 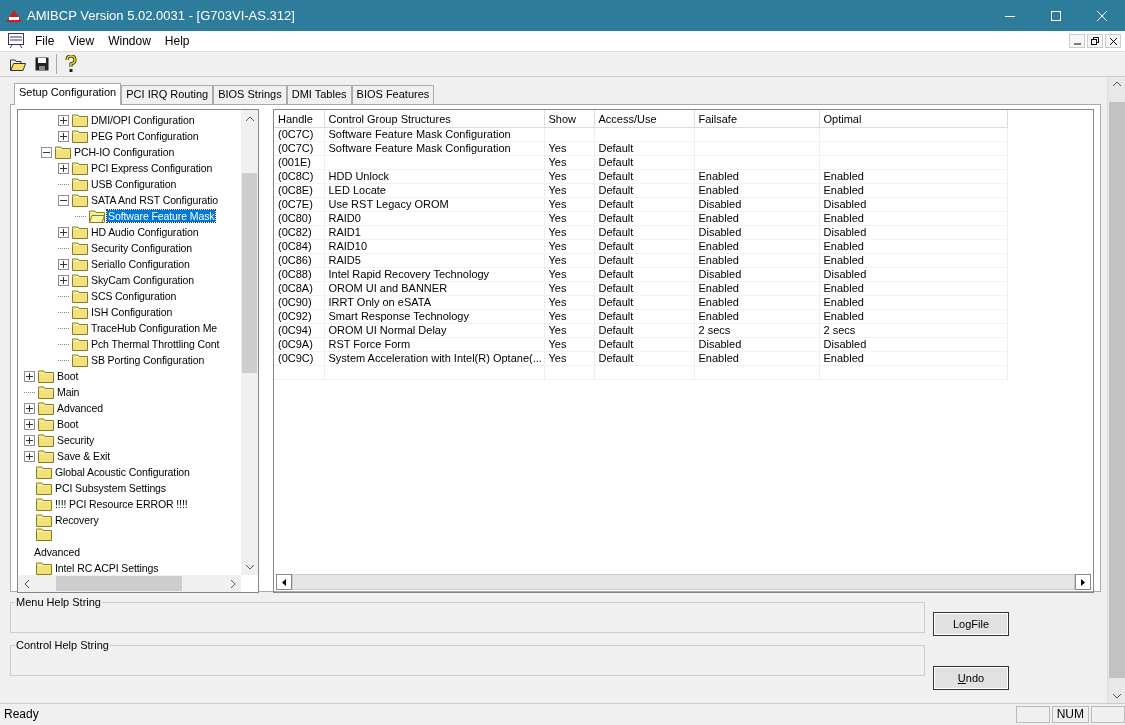 I want to click on tree-item: SCS Configuration, so click(x=134, y=296).